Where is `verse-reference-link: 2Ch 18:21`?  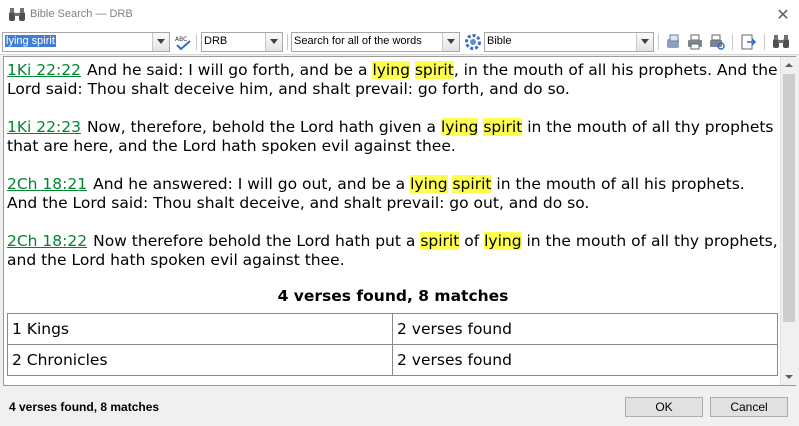 verse-reference-link: 2Ch 18:21 is located at coordinates (47, 184).